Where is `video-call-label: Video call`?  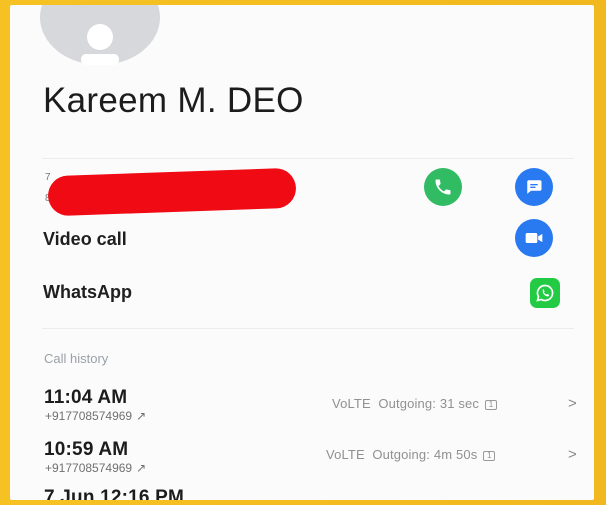
video-call-label: Video call is located at coordinates (85, 239).